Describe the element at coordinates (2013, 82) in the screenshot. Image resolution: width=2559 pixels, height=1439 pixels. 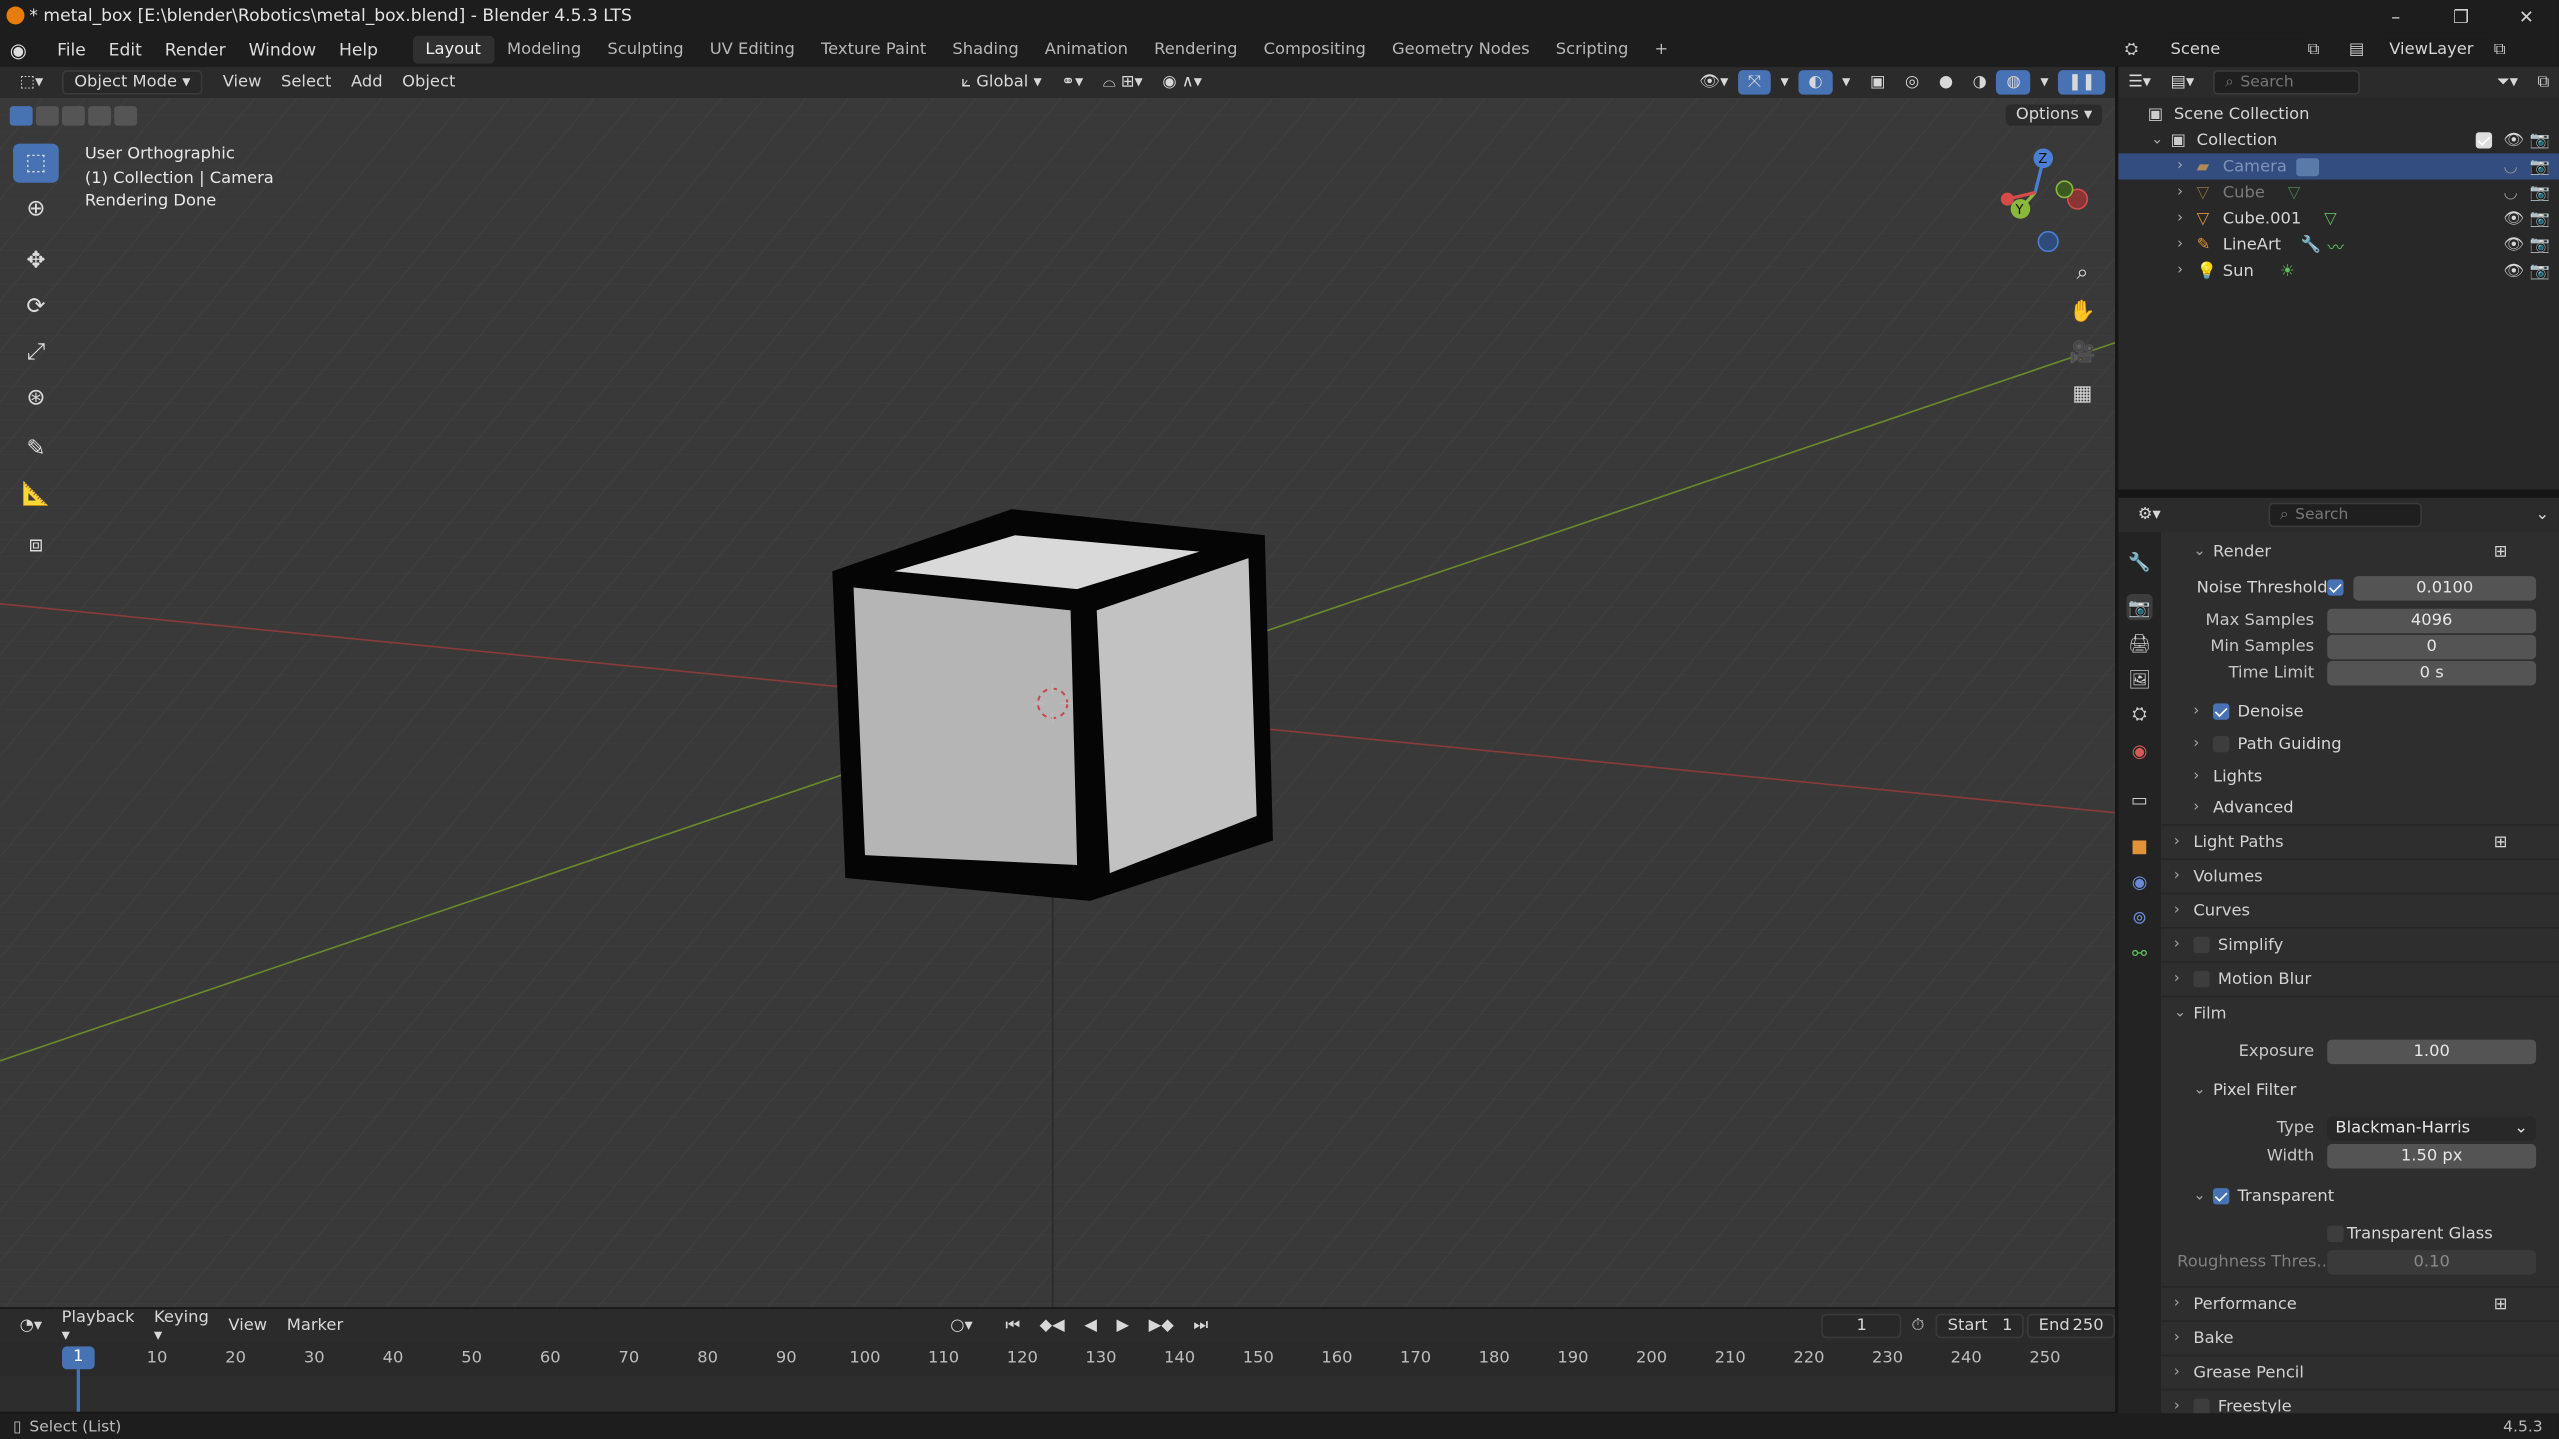
I see `shading-rendered-icon: ◍` at that location.